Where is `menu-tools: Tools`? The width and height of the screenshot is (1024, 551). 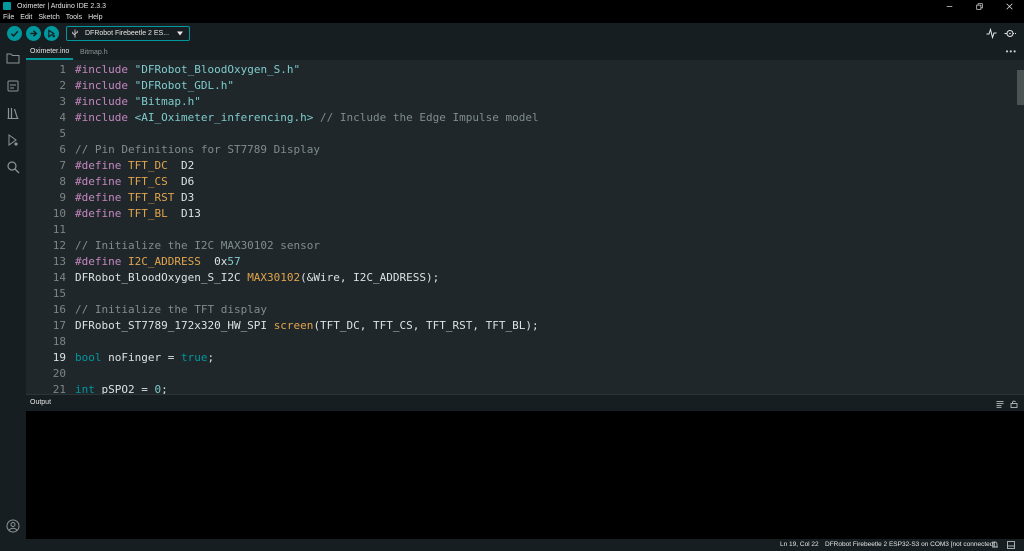 menu-tools: Tools is located at coordinates (74, 17).